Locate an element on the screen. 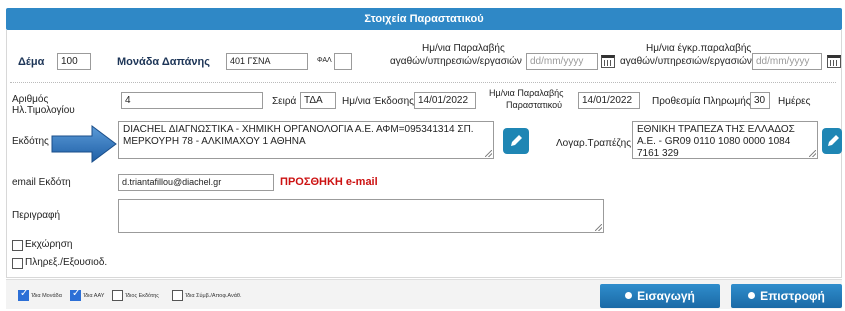 The height and width of the screenshot is (311, 845). prothesmia-label: Προθεσμία Πληρωμής is located at coordinates (701, 101).